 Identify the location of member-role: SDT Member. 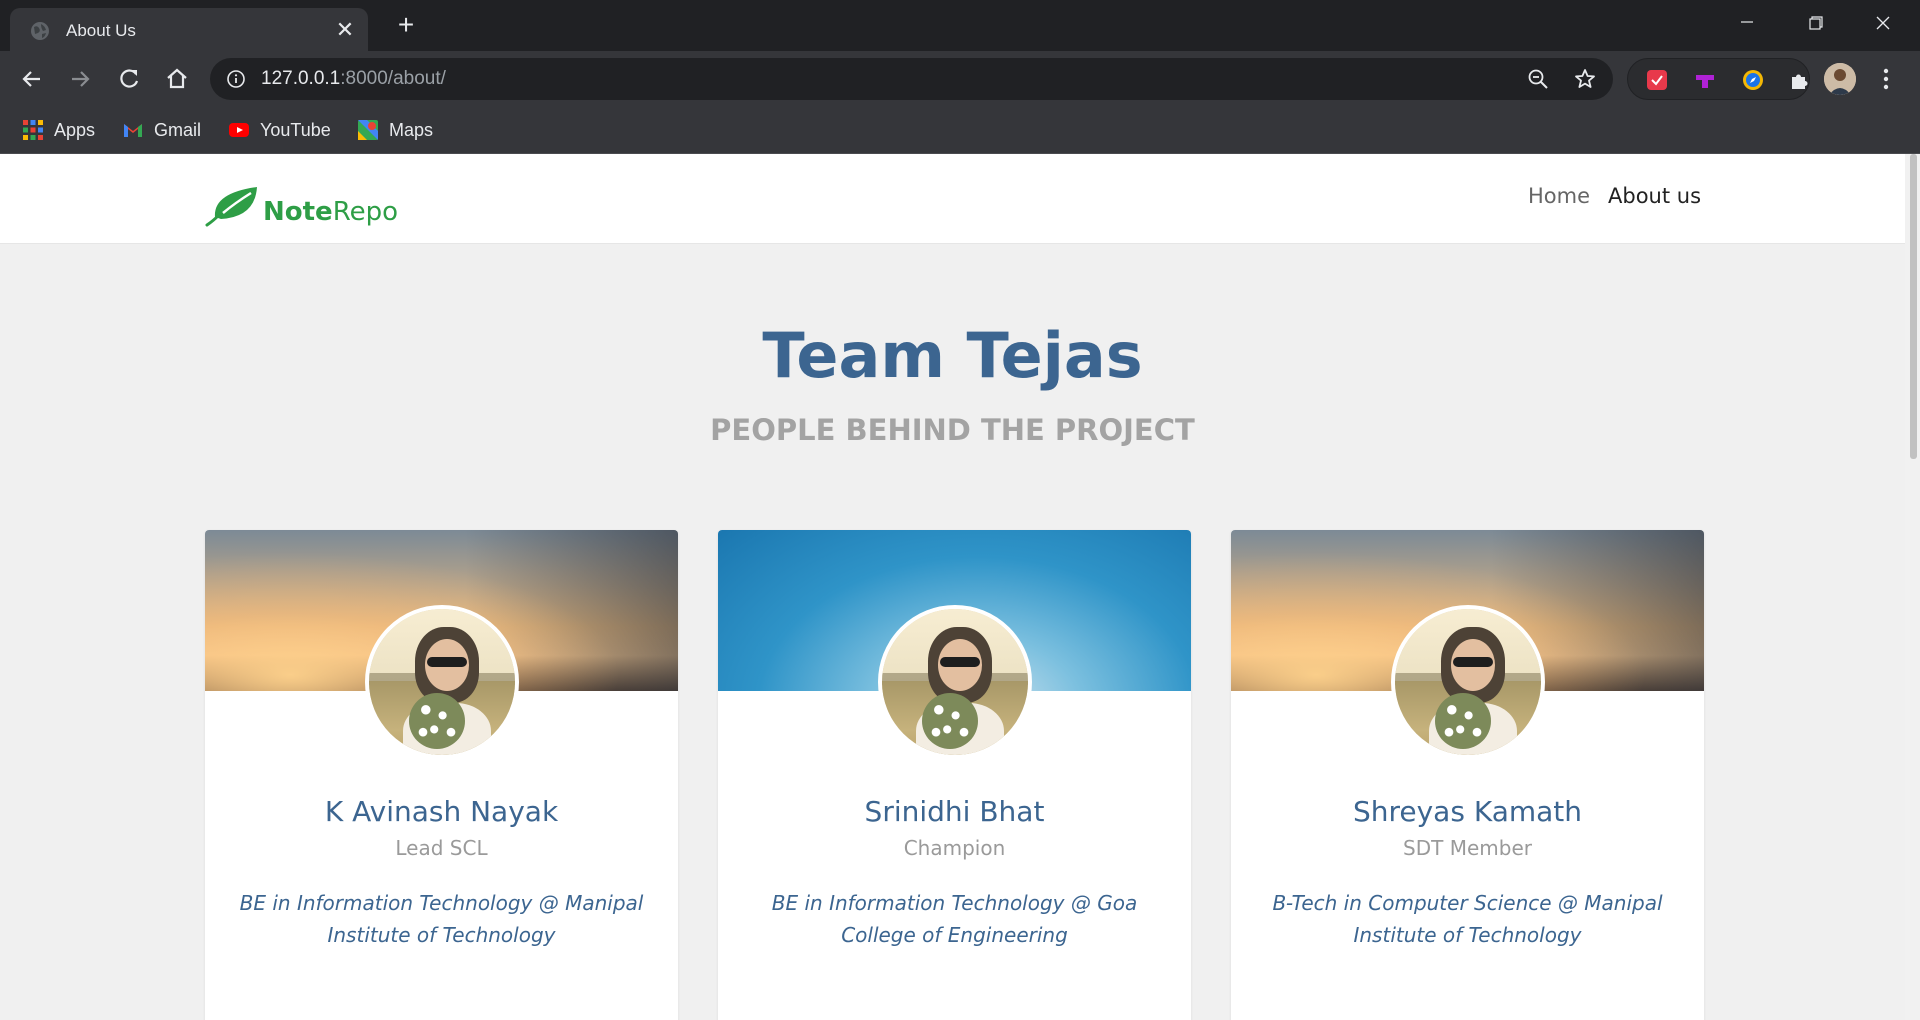
(1467, 848).